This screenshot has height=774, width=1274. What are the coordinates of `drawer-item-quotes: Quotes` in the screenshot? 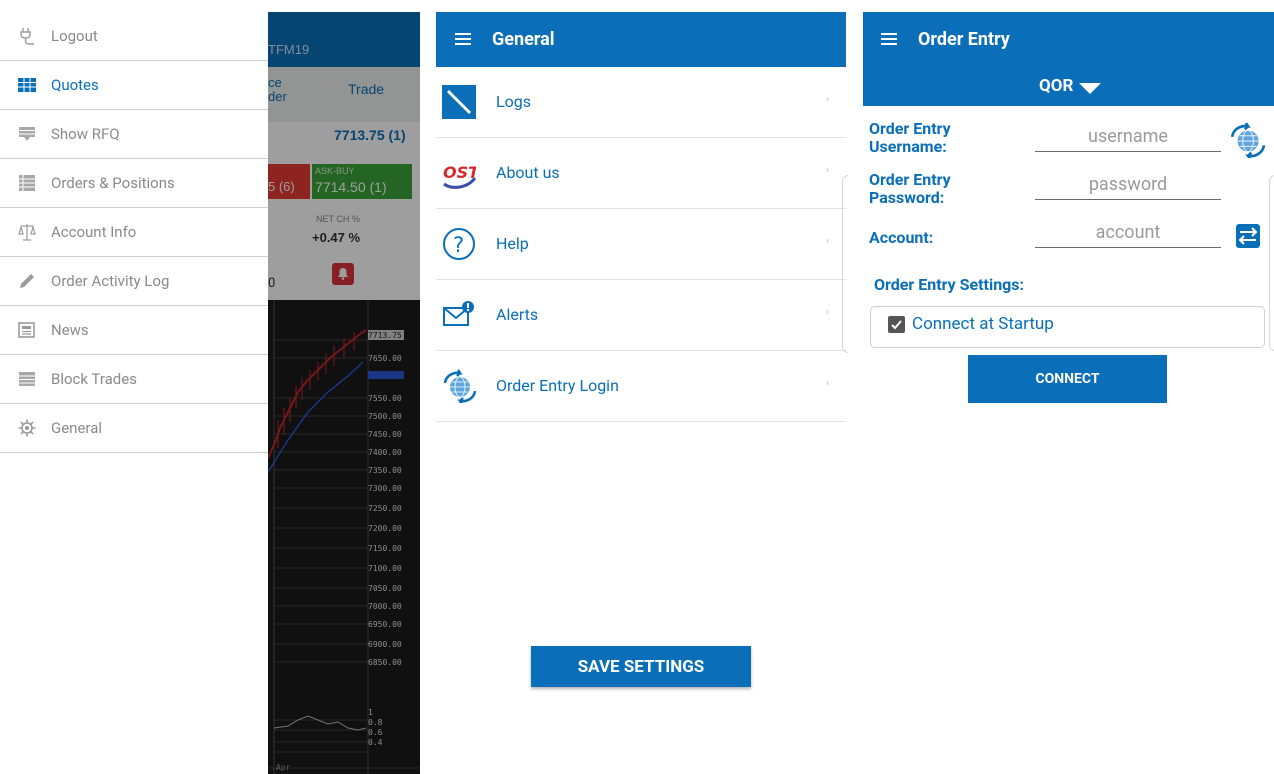 It's located at (134, 85).